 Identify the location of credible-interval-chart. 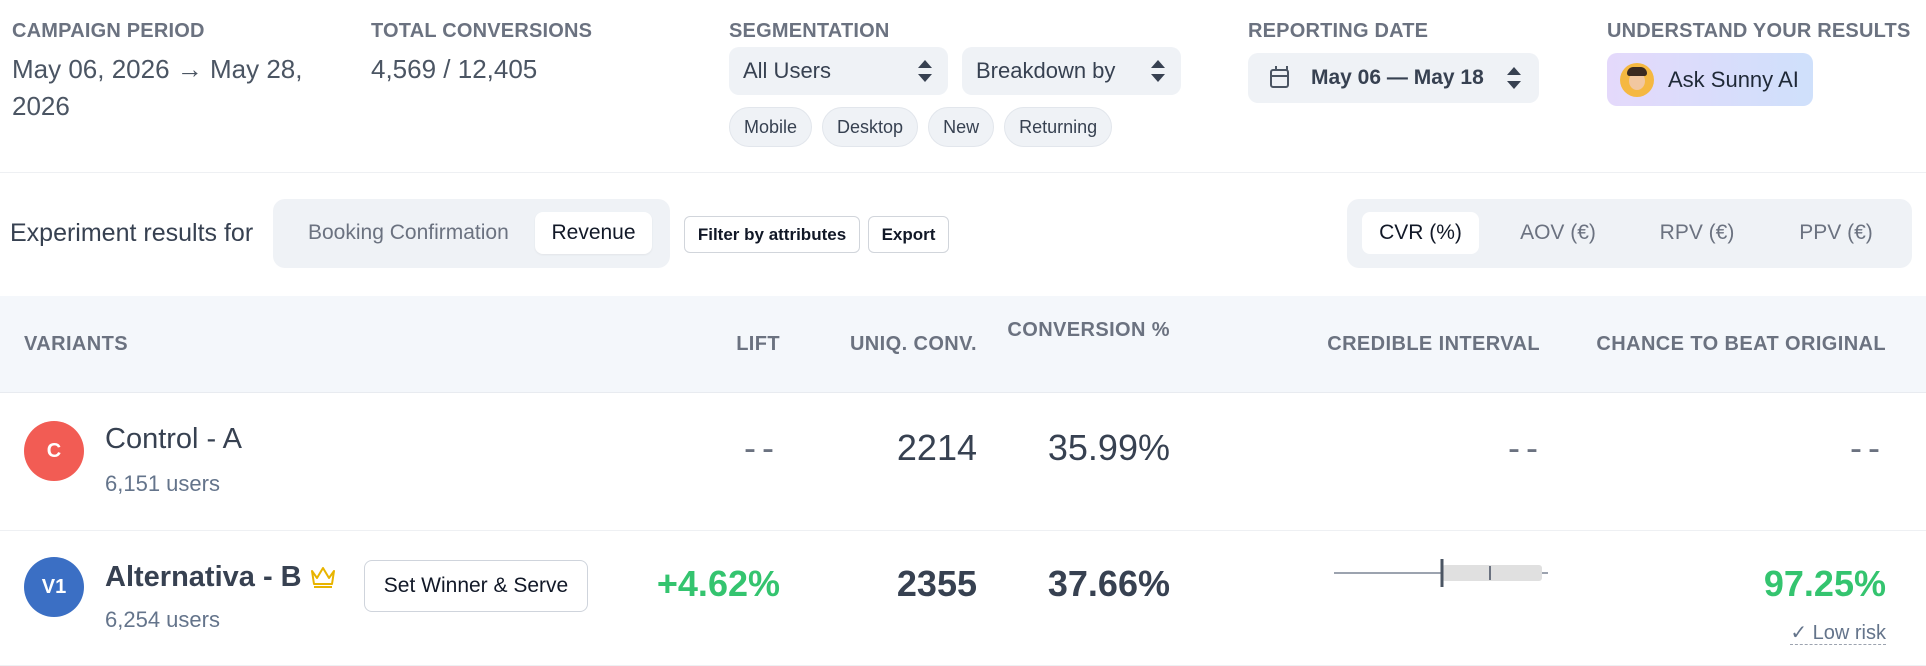
(1441, 573).